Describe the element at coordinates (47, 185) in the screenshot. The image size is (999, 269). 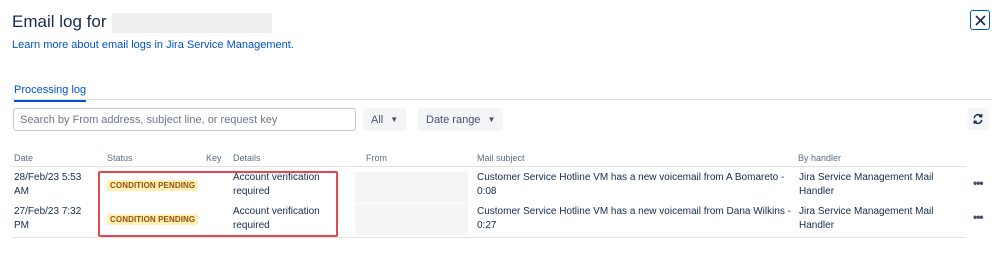
I see `date-cell: 28/Feb/23 5:53 AM` at that location.